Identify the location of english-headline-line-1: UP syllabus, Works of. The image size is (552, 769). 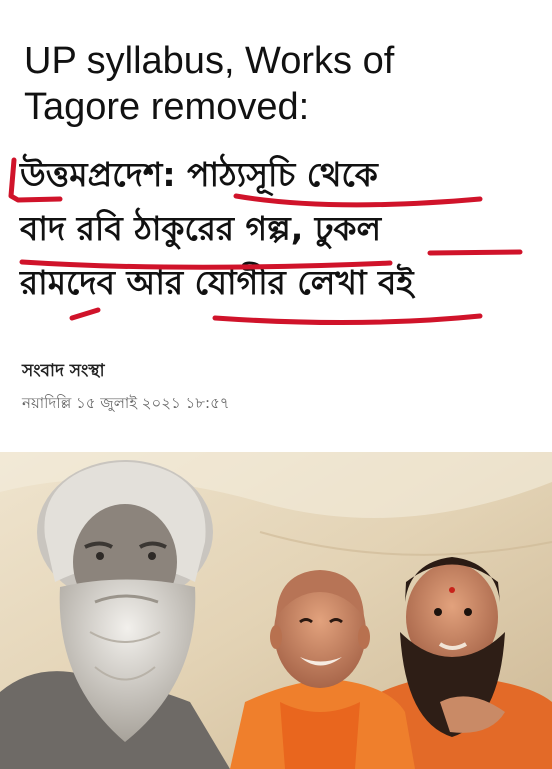
(209, 61).